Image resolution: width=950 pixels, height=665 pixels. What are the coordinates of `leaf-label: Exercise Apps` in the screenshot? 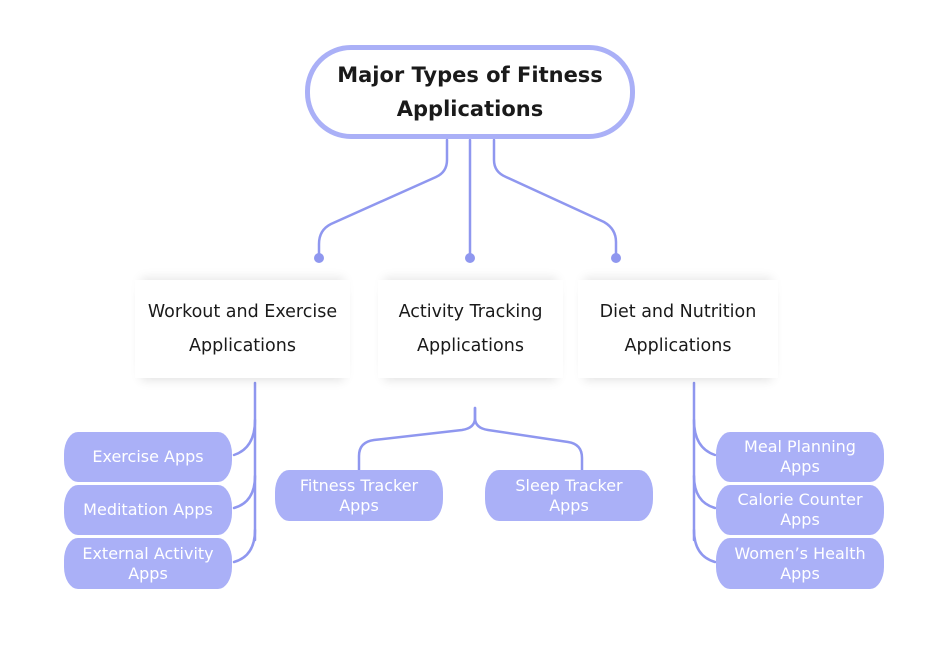 It's located at (148, 456).